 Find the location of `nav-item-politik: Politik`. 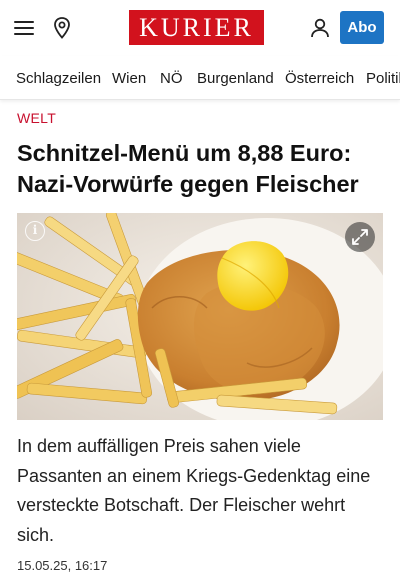

nav-item-politik: Politik is located at coordinates (383, 78).